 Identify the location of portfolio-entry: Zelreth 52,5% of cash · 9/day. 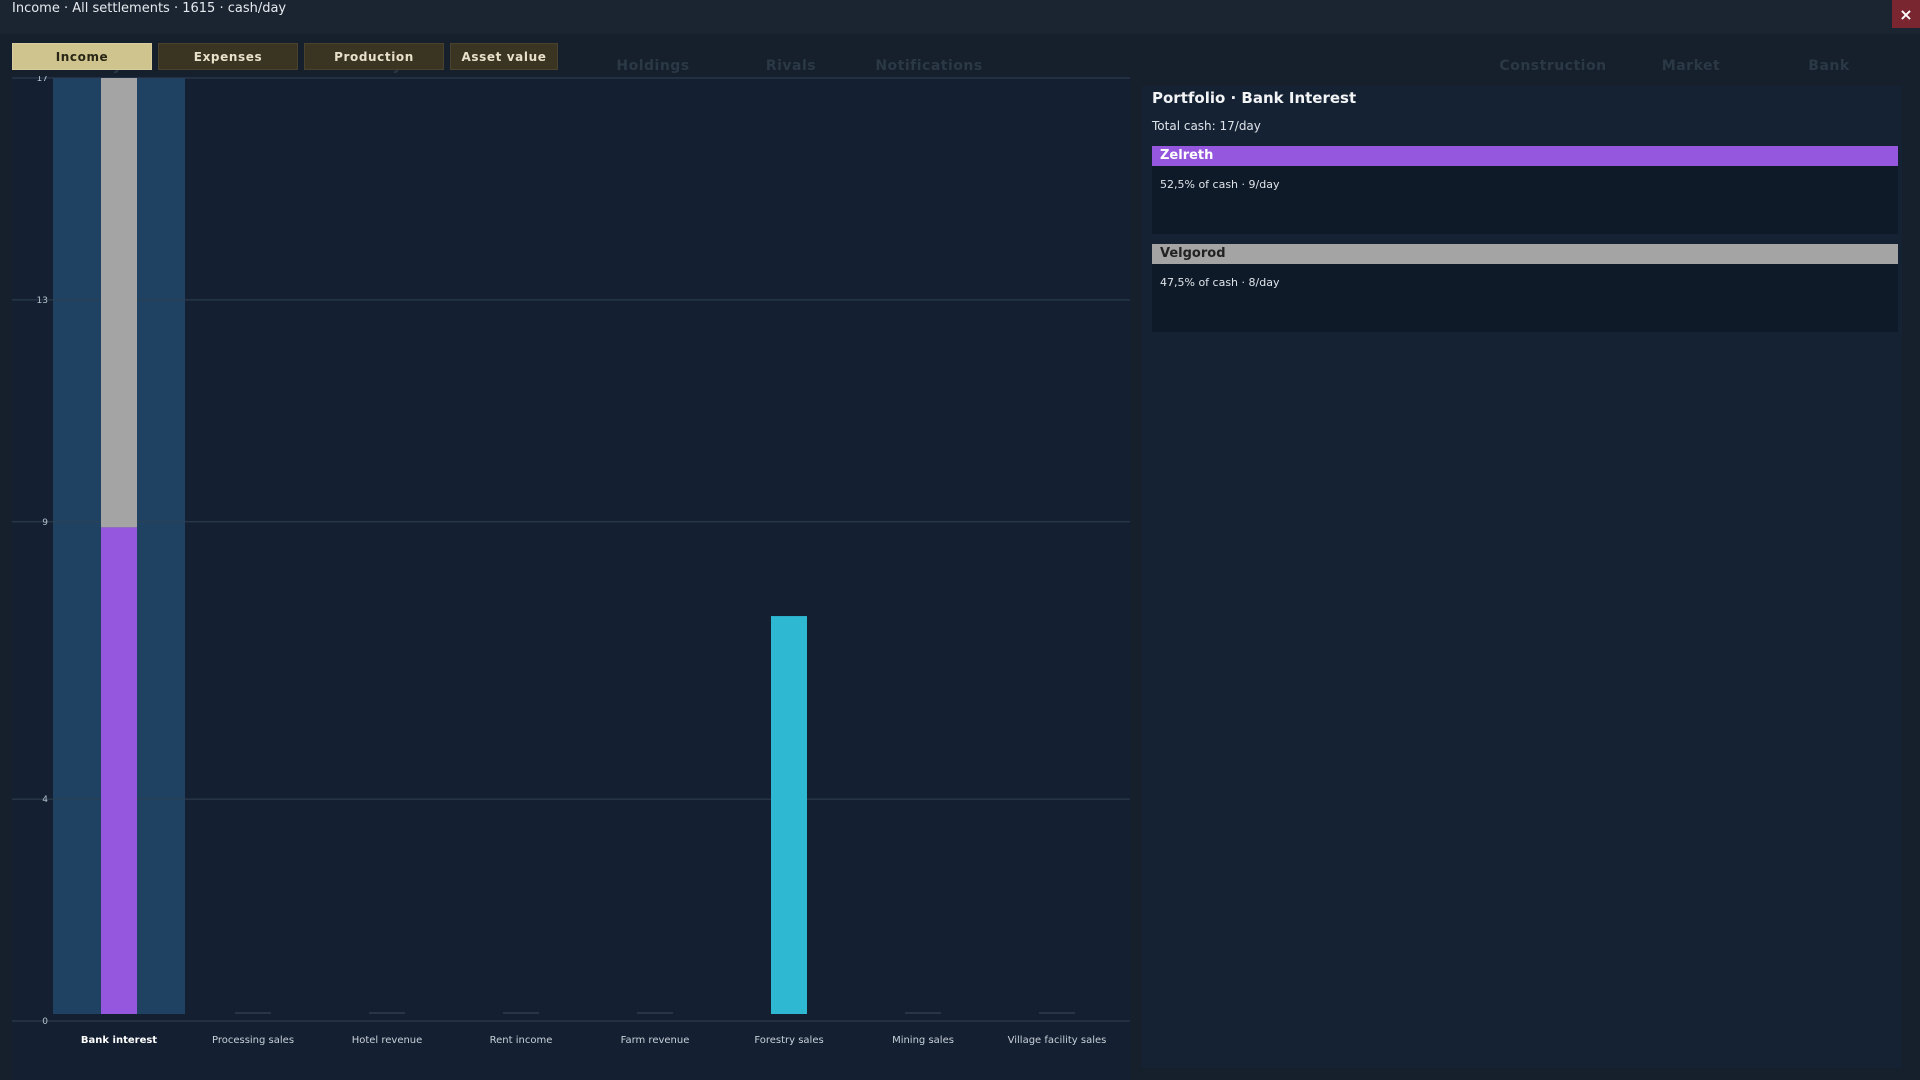
(1525, 190).